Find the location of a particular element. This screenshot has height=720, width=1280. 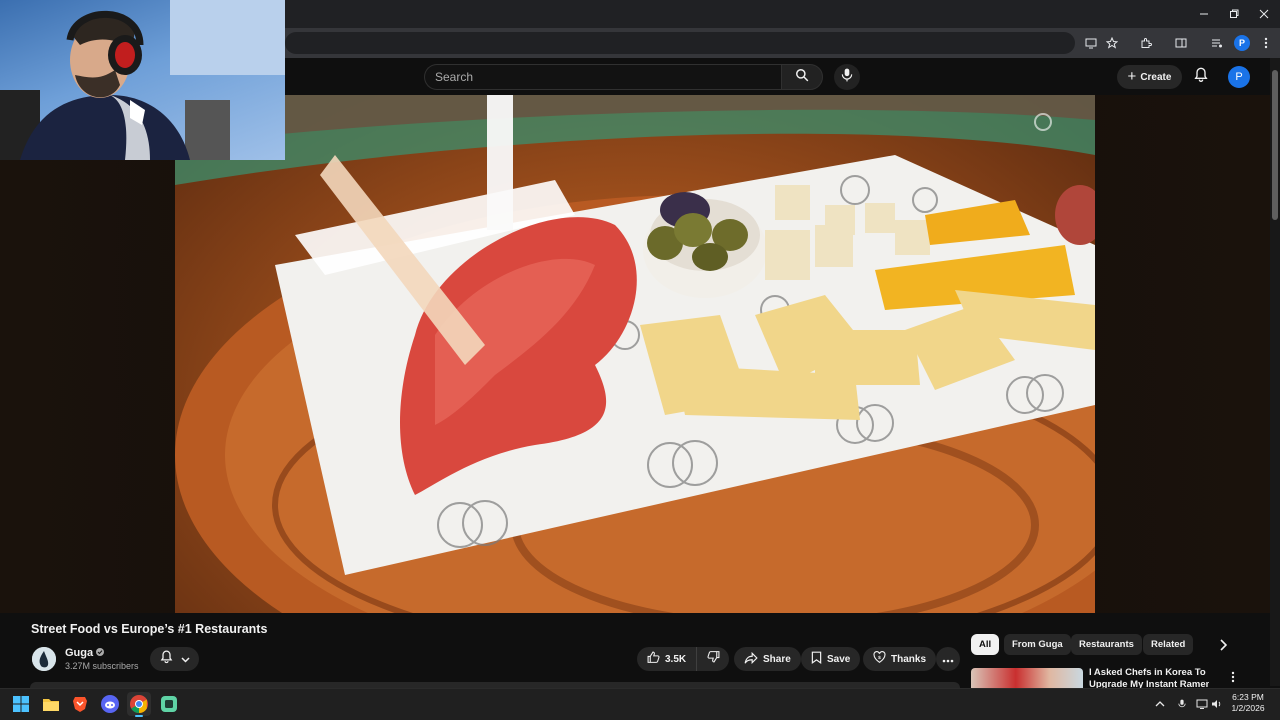

thumbs-up-icon is located at coordinates (653, 659).